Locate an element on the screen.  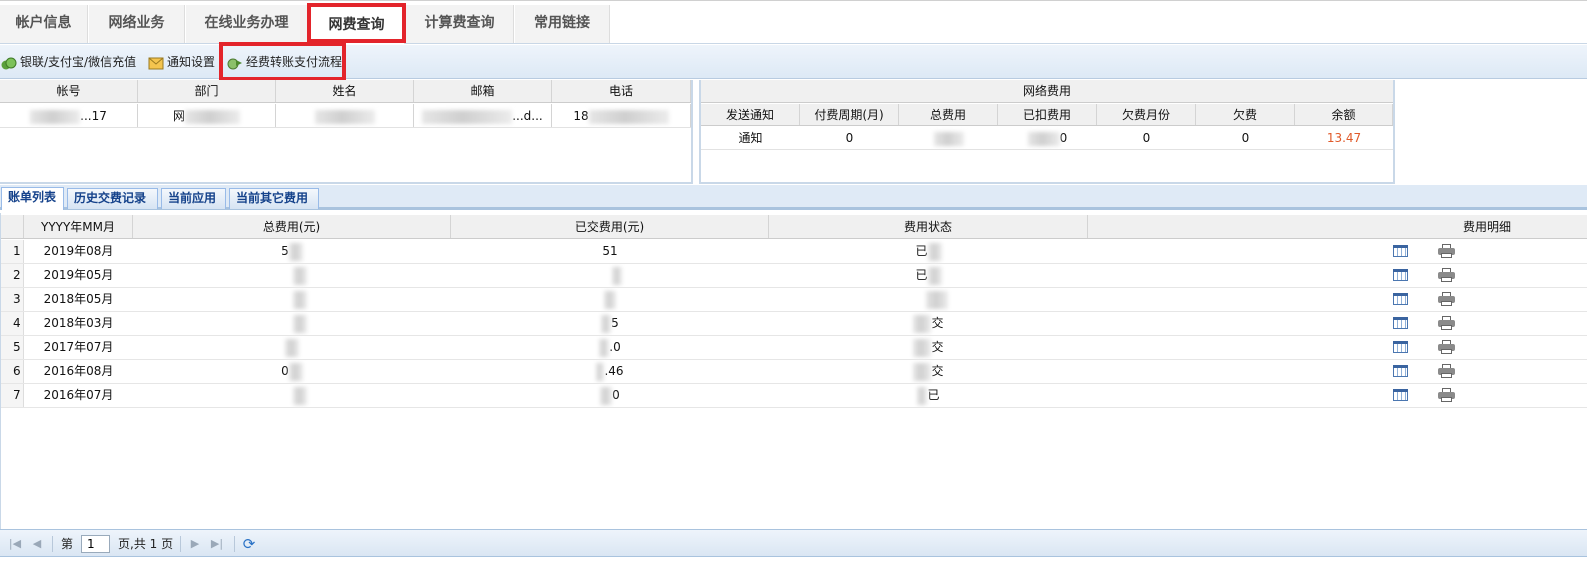
col-pay-period: 付费周期(月) is located at coordinates (849, 114).